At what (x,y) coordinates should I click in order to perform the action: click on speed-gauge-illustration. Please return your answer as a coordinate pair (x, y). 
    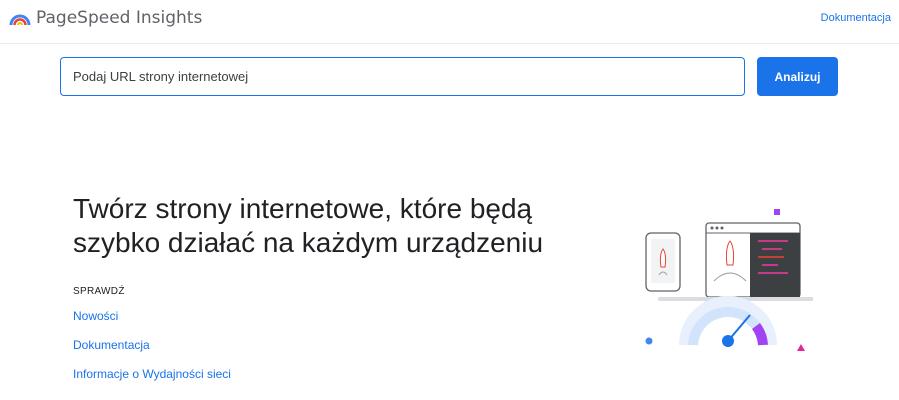
    Looking at the image, I should click on (728, 321).